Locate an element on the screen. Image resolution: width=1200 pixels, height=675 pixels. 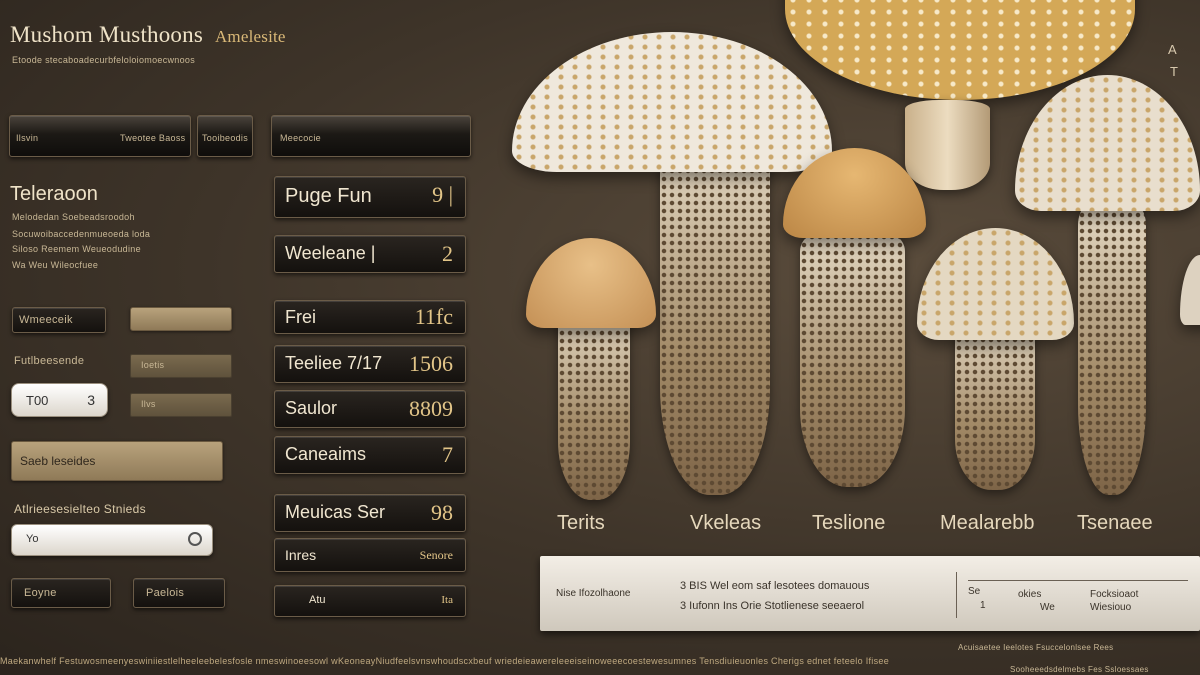
mushroom-cap-edge is located at coordinates (1190, 290).